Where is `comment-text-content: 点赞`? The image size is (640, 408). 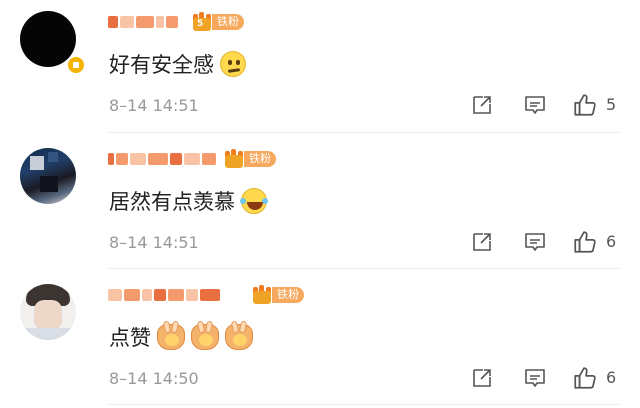
comment-text-content: 点赞 is located at coordinates (130, 338).